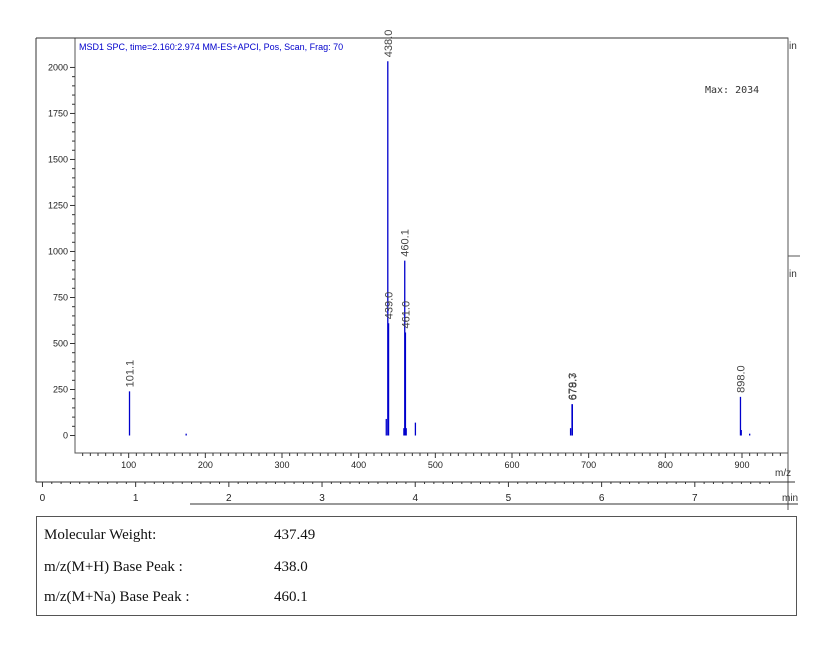 The width and height of the screenshot is (825, 659). What do you see at coordinates (131, 374) in the screenshot?
I see `peak-label: 101.1` at bounding box center [131, 374].